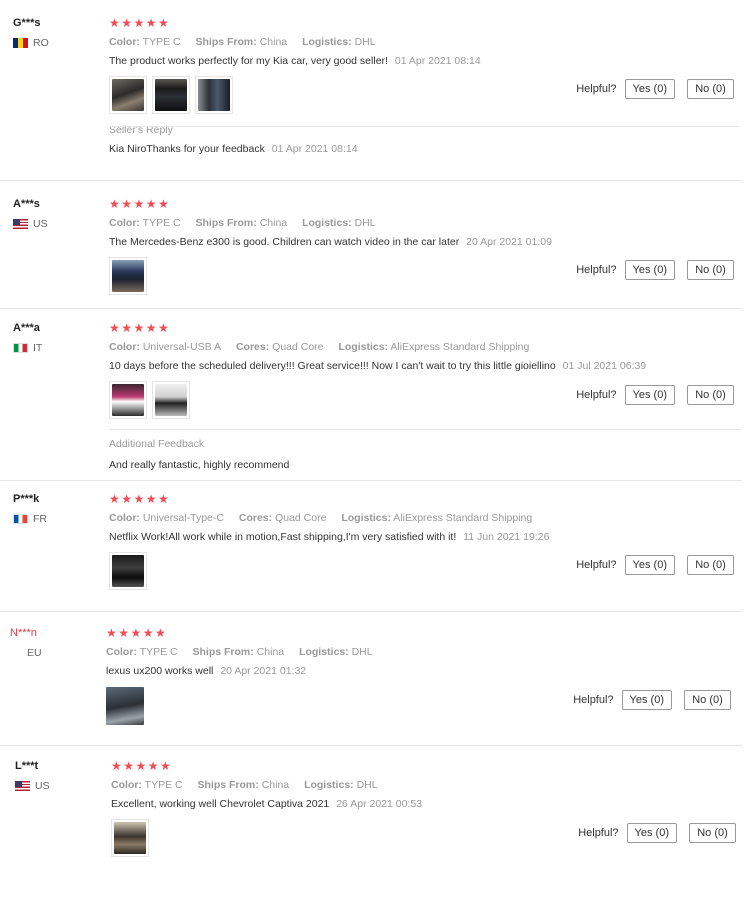 Image resolution: width=750 pixels, height=920 pixels. I want to click on seller-reply-title: Seller's Reply, so click(141, 130).